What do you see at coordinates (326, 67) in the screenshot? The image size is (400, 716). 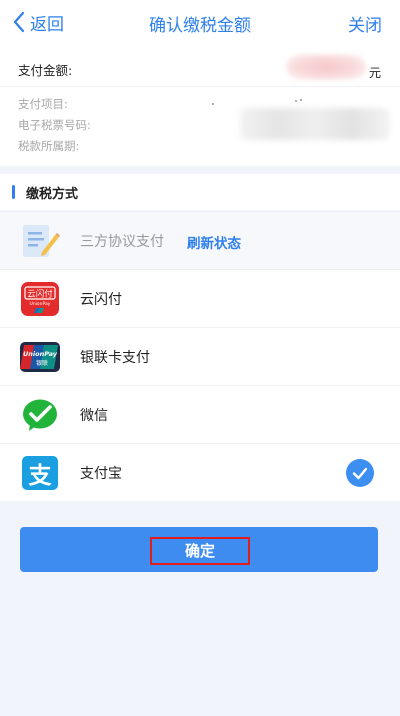 I see `amount-value-redacted` at bounding box center [326, 67].